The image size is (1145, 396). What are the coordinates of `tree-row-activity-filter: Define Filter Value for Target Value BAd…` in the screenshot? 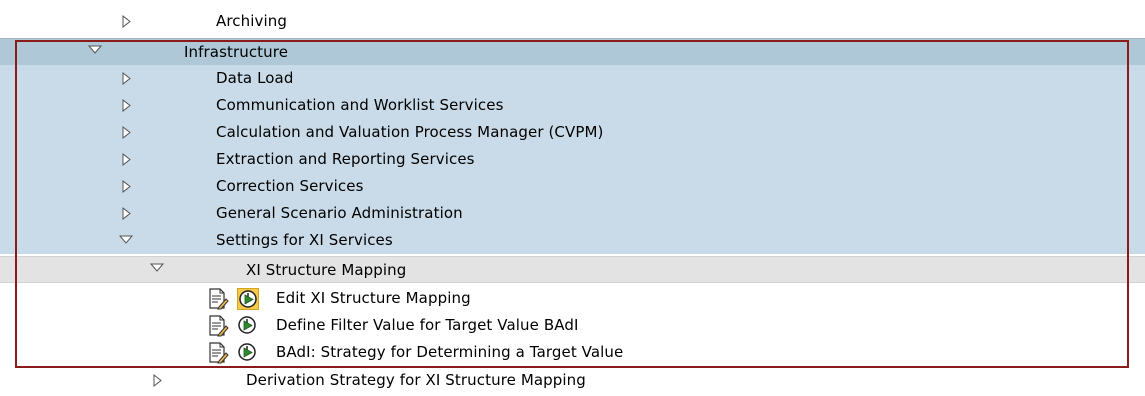 It's located at (572, 325).